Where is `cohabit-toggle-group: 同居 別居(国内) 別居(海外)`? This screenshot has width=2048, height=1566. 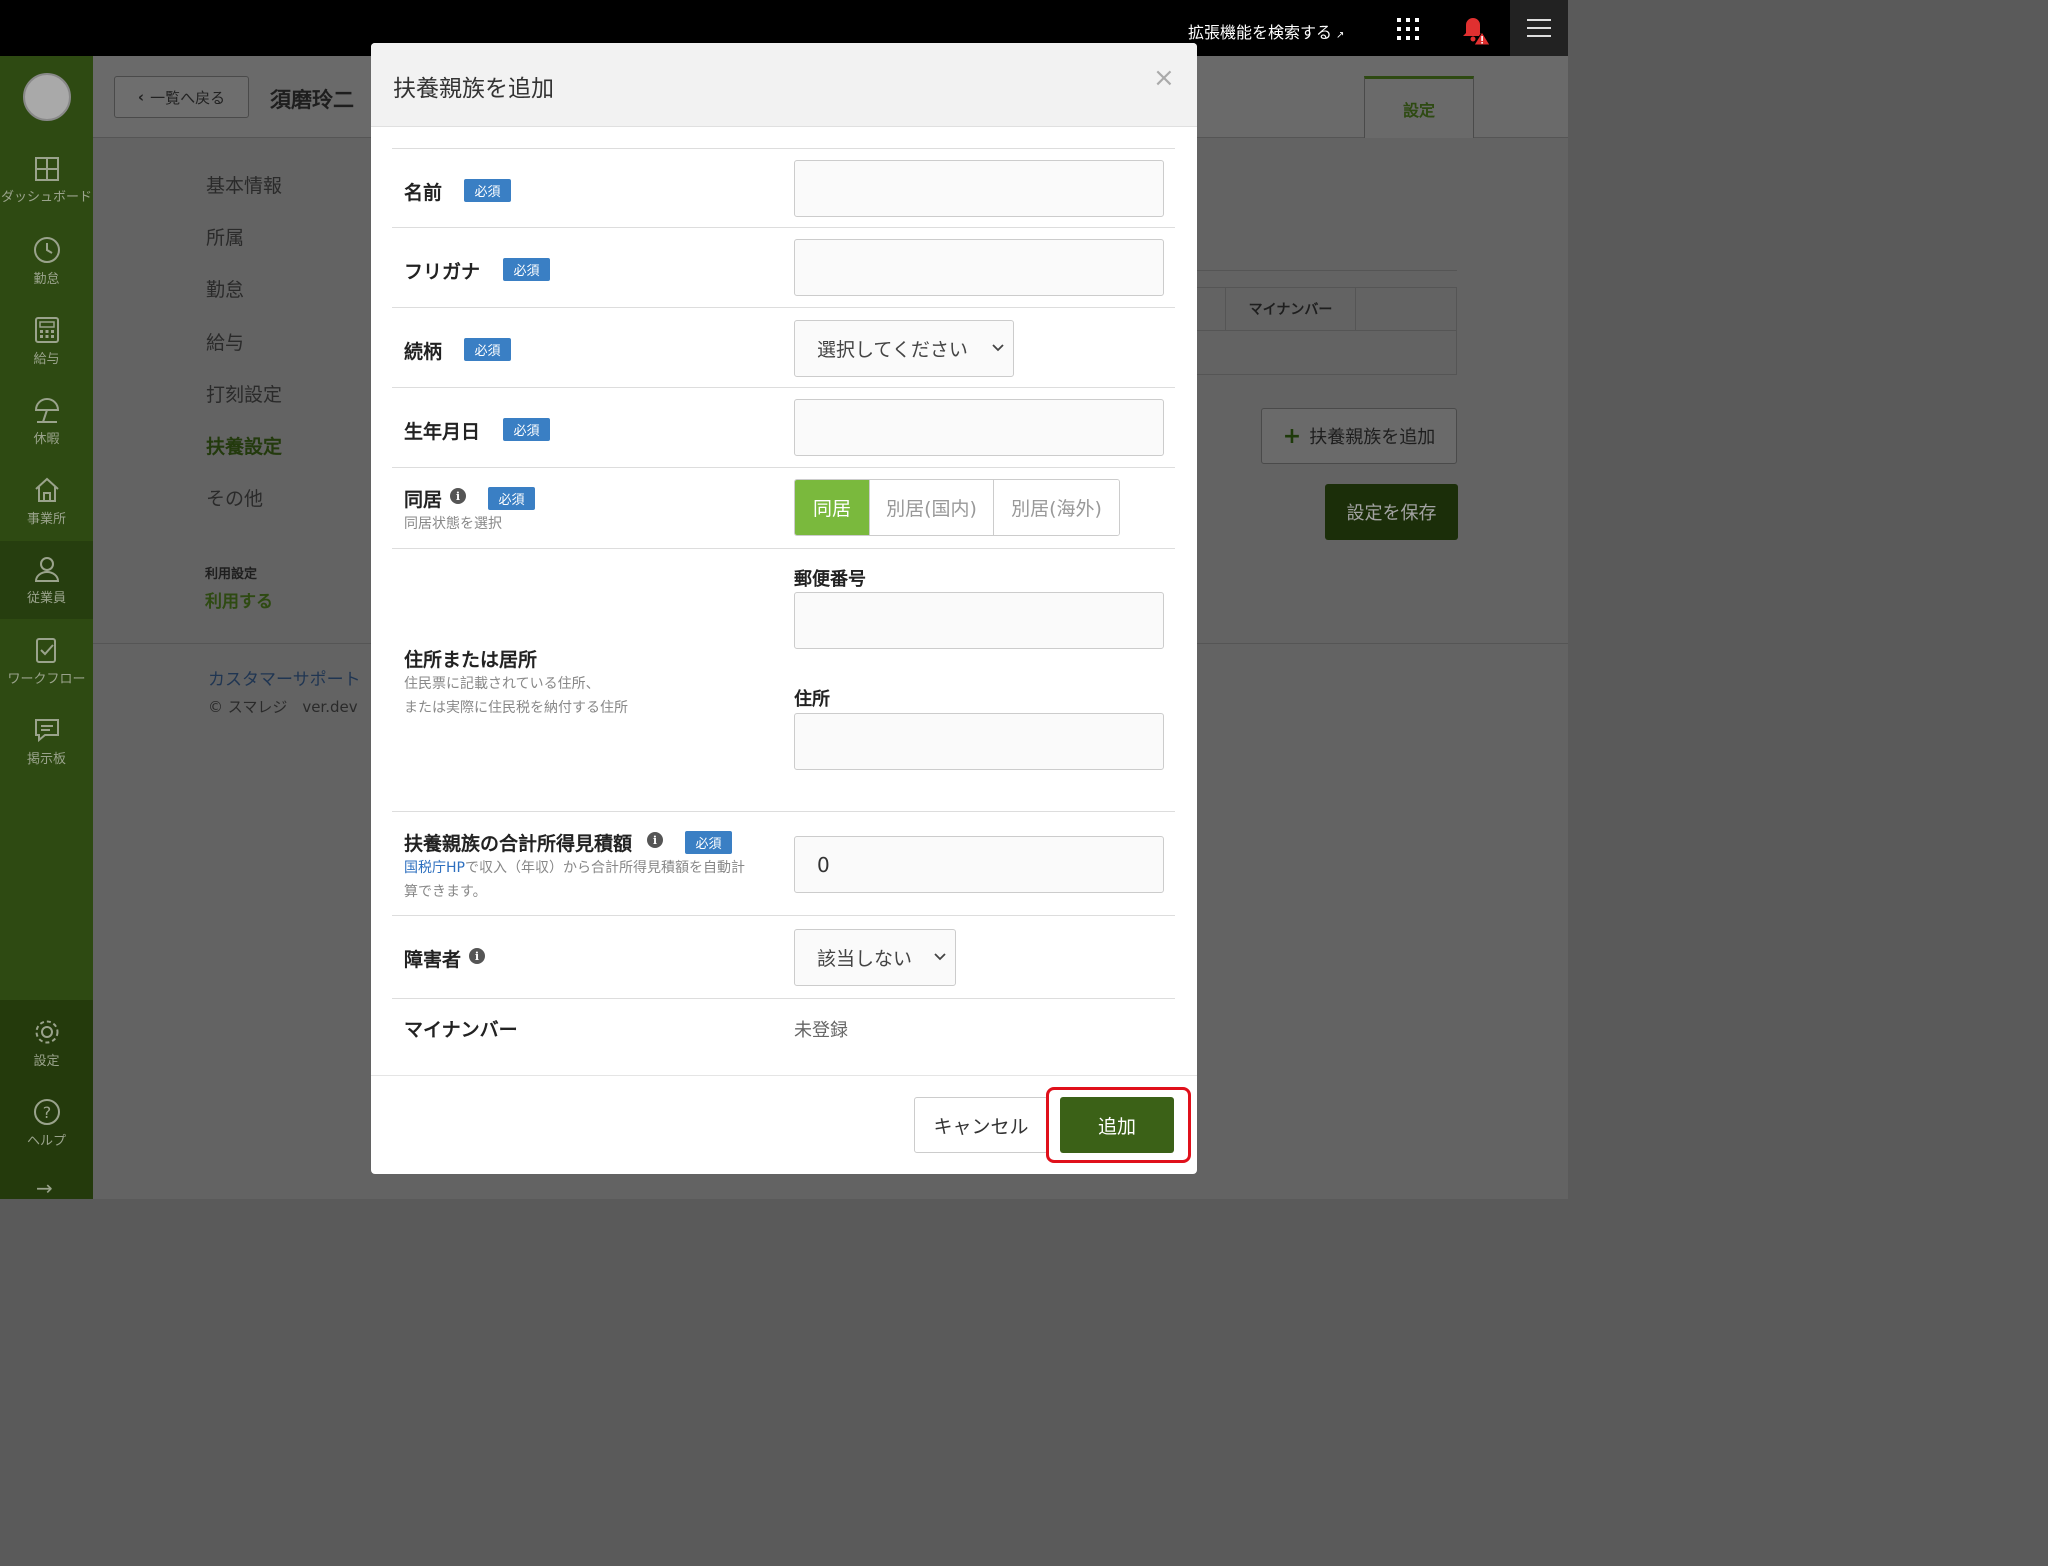
cohabit-toggle-group: 同居 別居(国内) 別居(海外) is located at coordinates (957, 507).